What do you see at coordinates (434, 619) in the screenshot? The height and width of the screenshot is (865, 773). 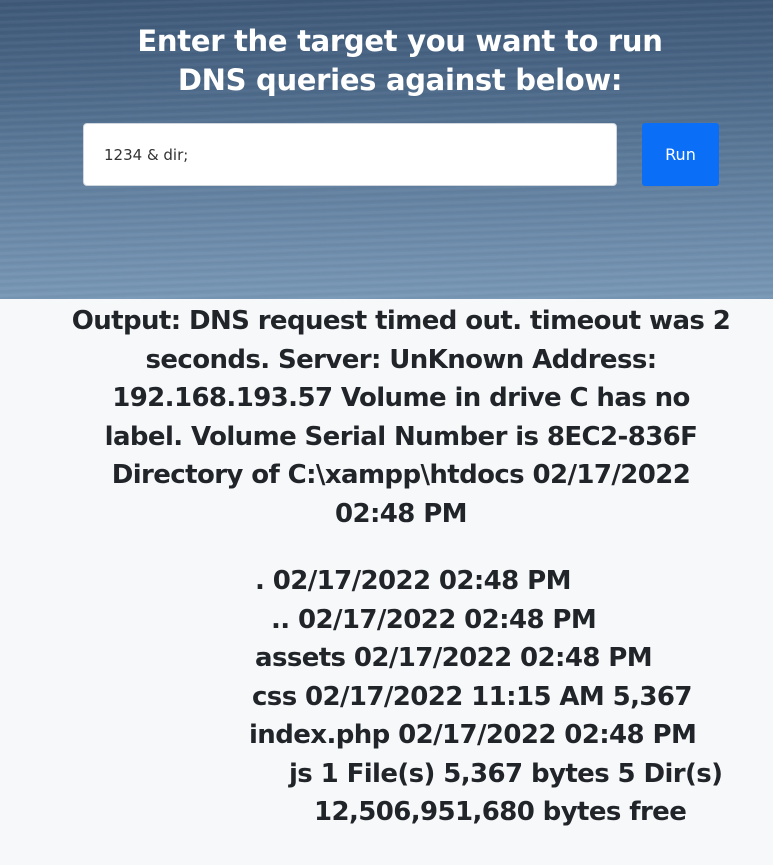 I see `listing-line: .. 02/17/2022 02:48 PM` at bounding box center [434, 619].